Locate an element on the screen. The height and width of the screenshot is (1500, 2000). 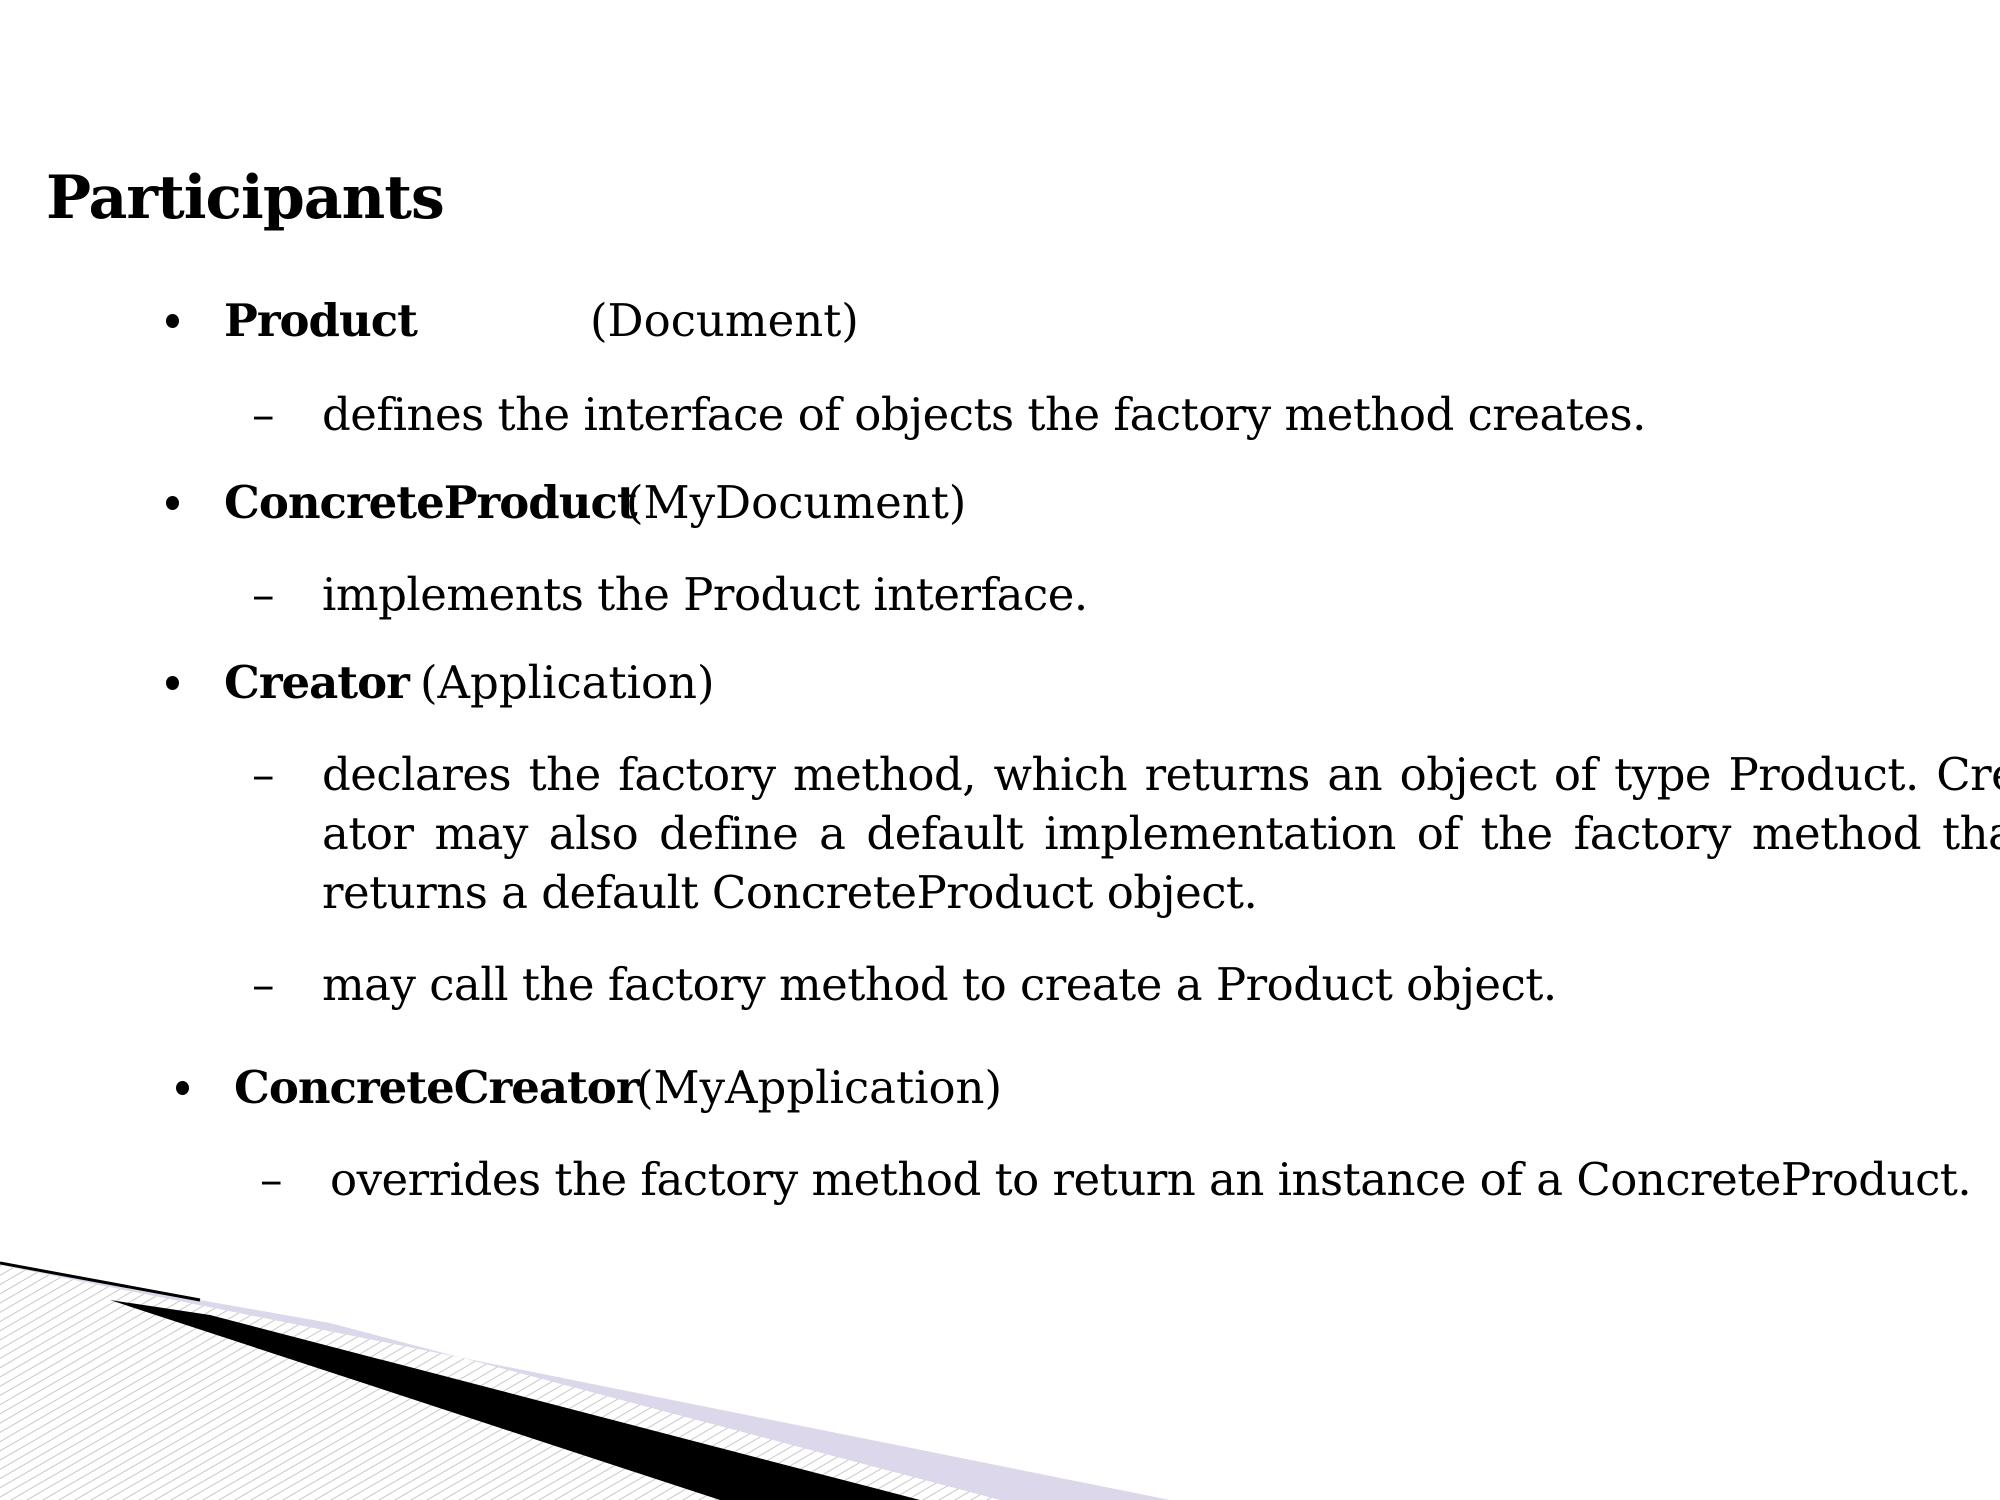
participant-example: (Document) is located at coordinates (724, 320).